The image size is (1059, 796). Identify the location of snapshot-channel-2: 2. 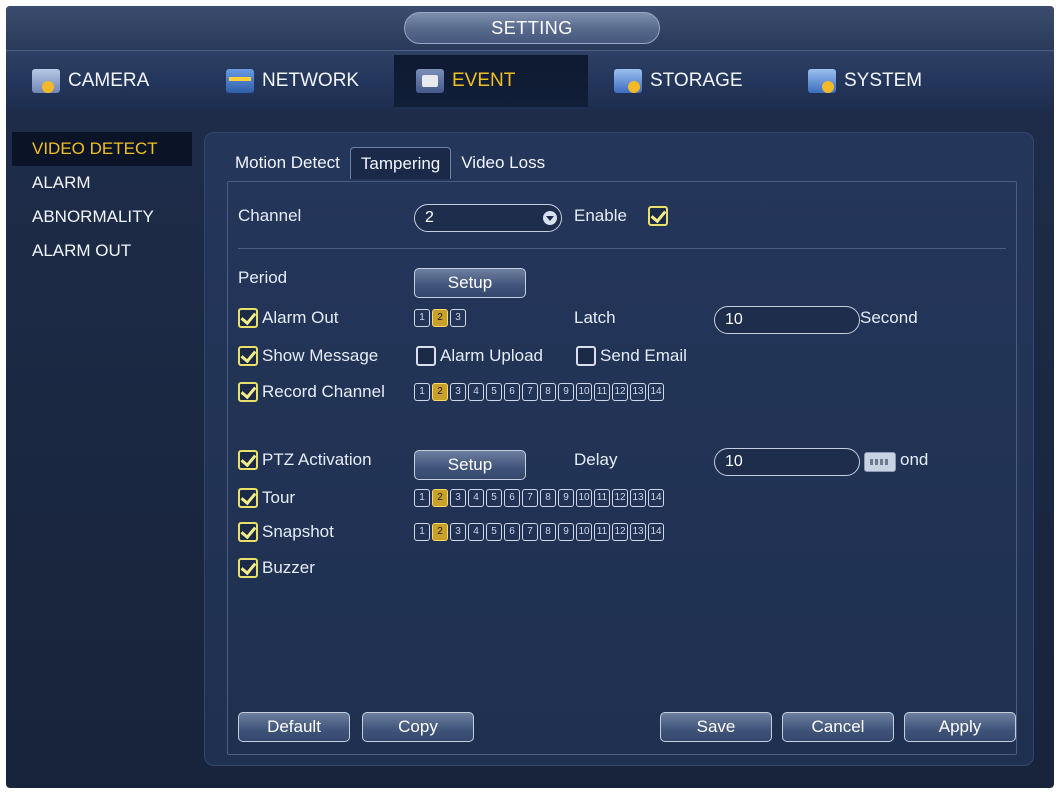
(440, 532).